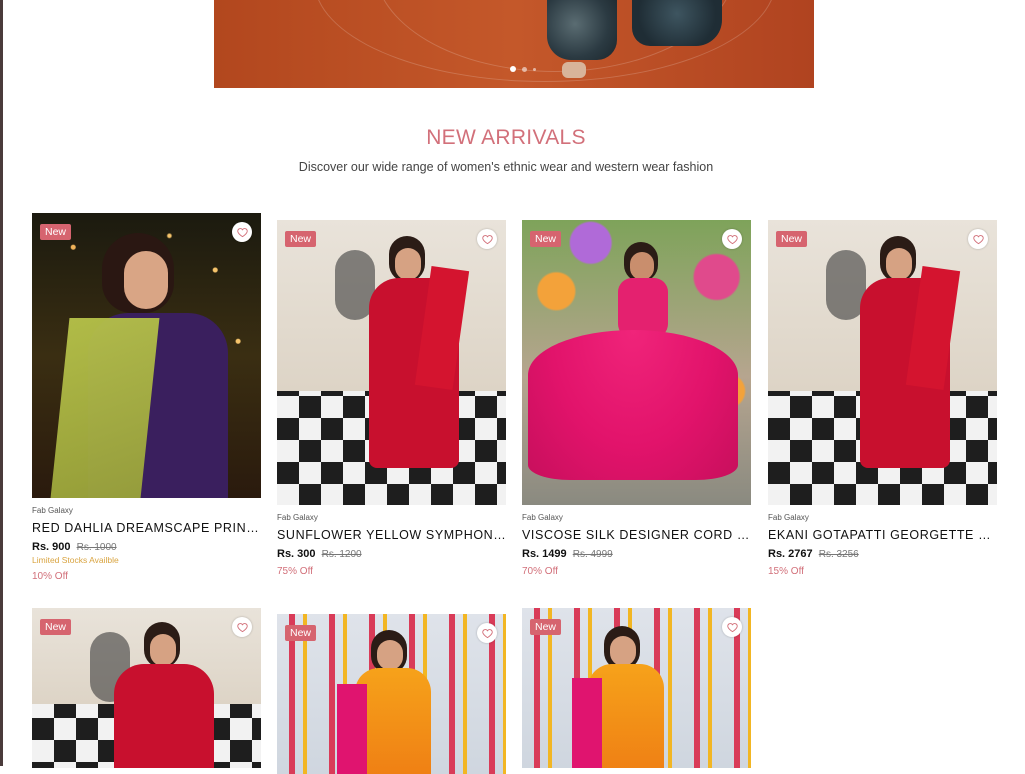  What do you see at coordinates (514, 44) in the screenshot?
I see `hero-banner` at bounding box center [514, 44].